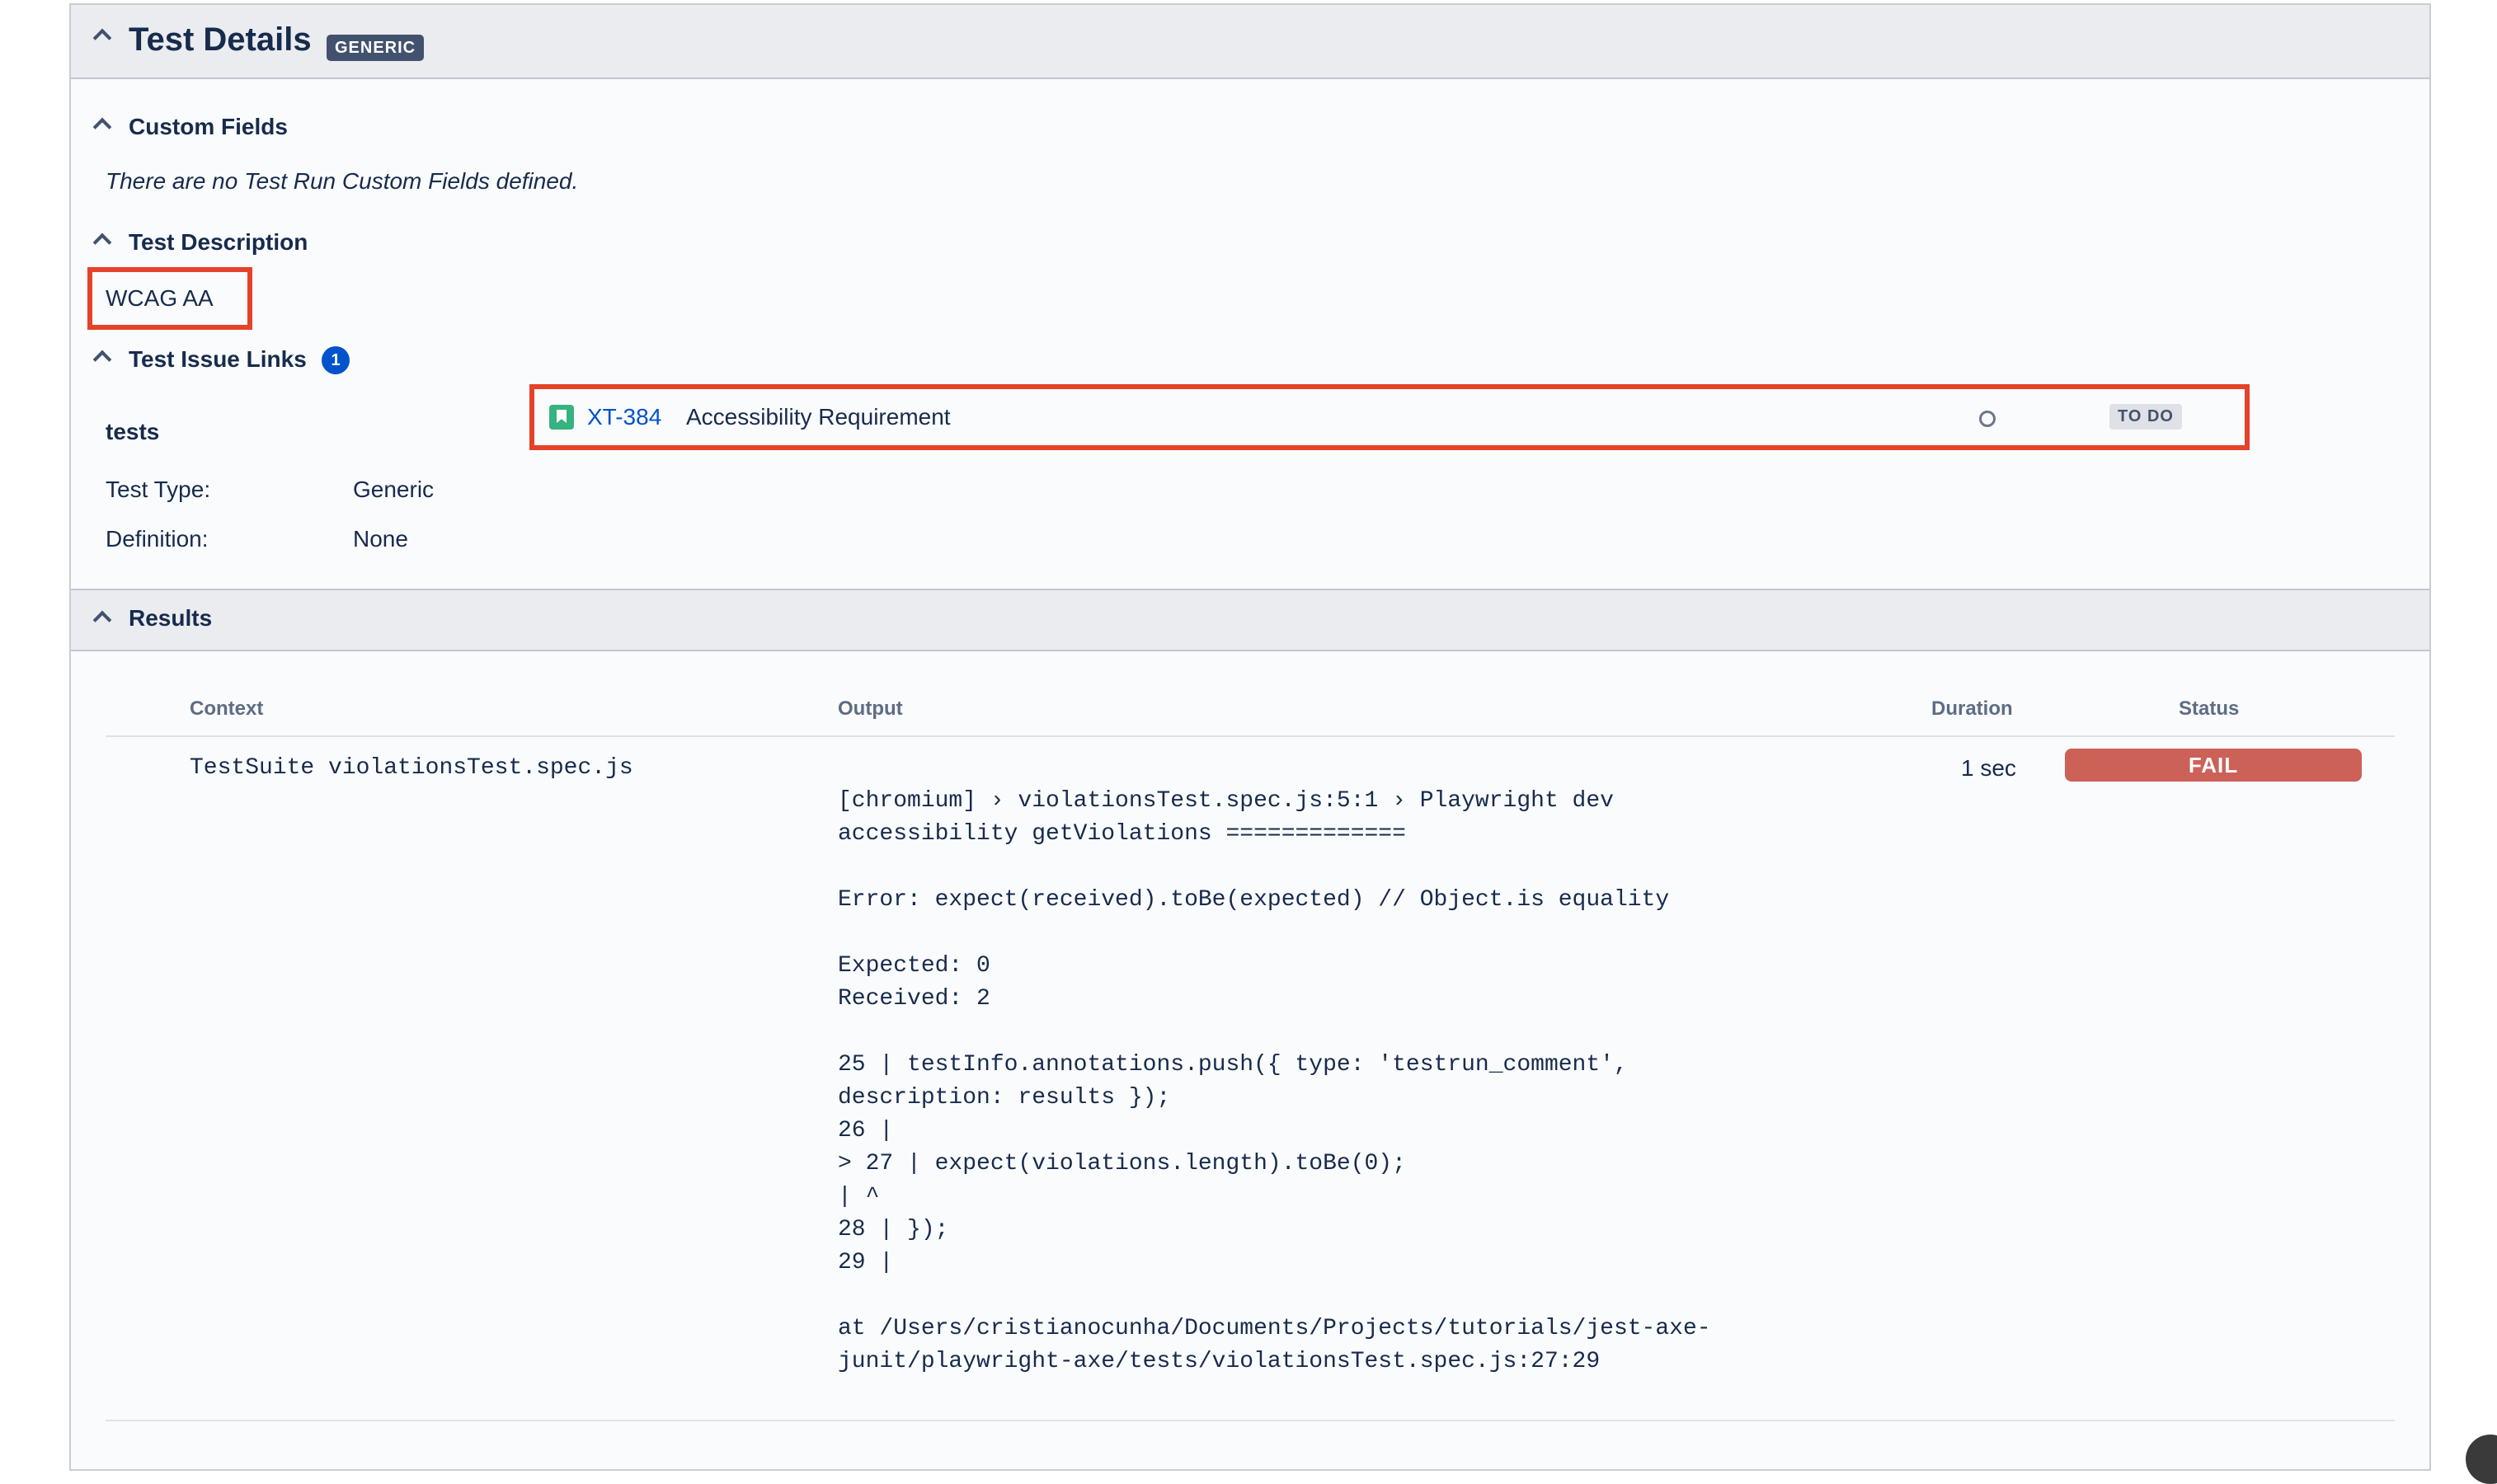 The image size is (2497, 1484). What do you see at coordinates (394, 490) in the screenshot?
I see `test-type-value: Generic` at bounding box center [394, 490].